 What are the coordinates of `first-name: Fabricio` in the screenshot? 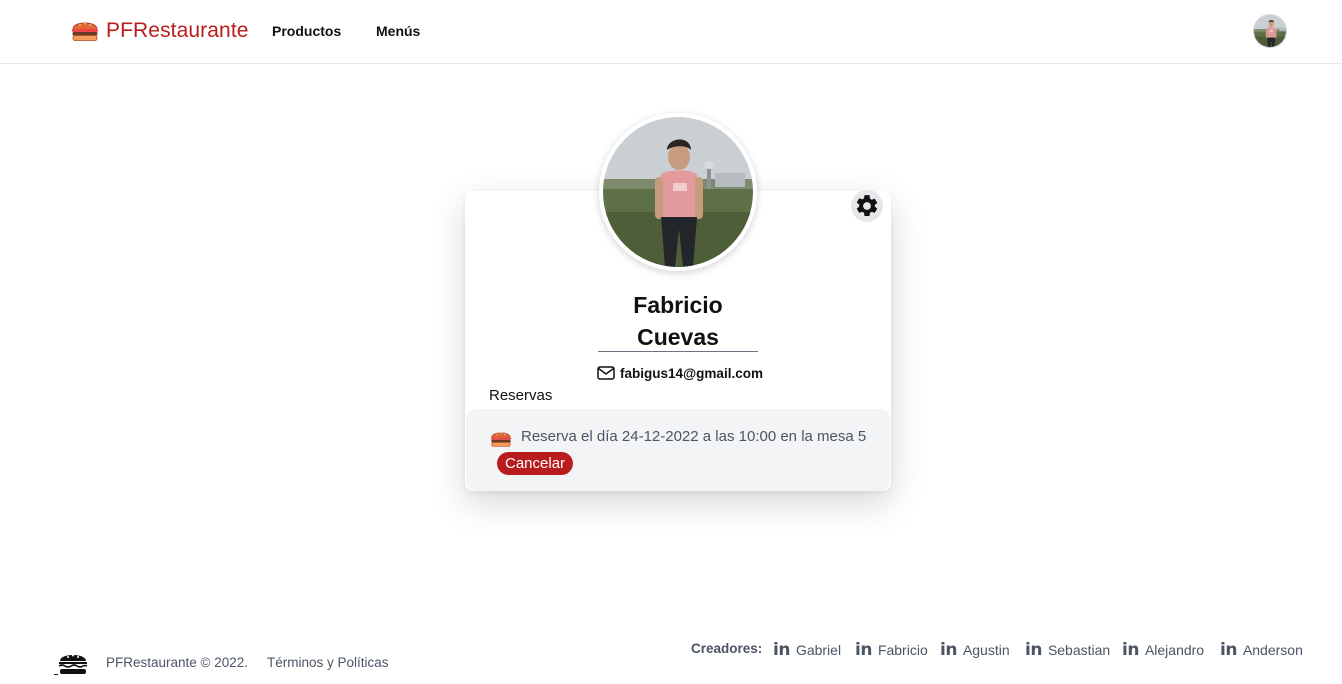 It's located at (678, 305).